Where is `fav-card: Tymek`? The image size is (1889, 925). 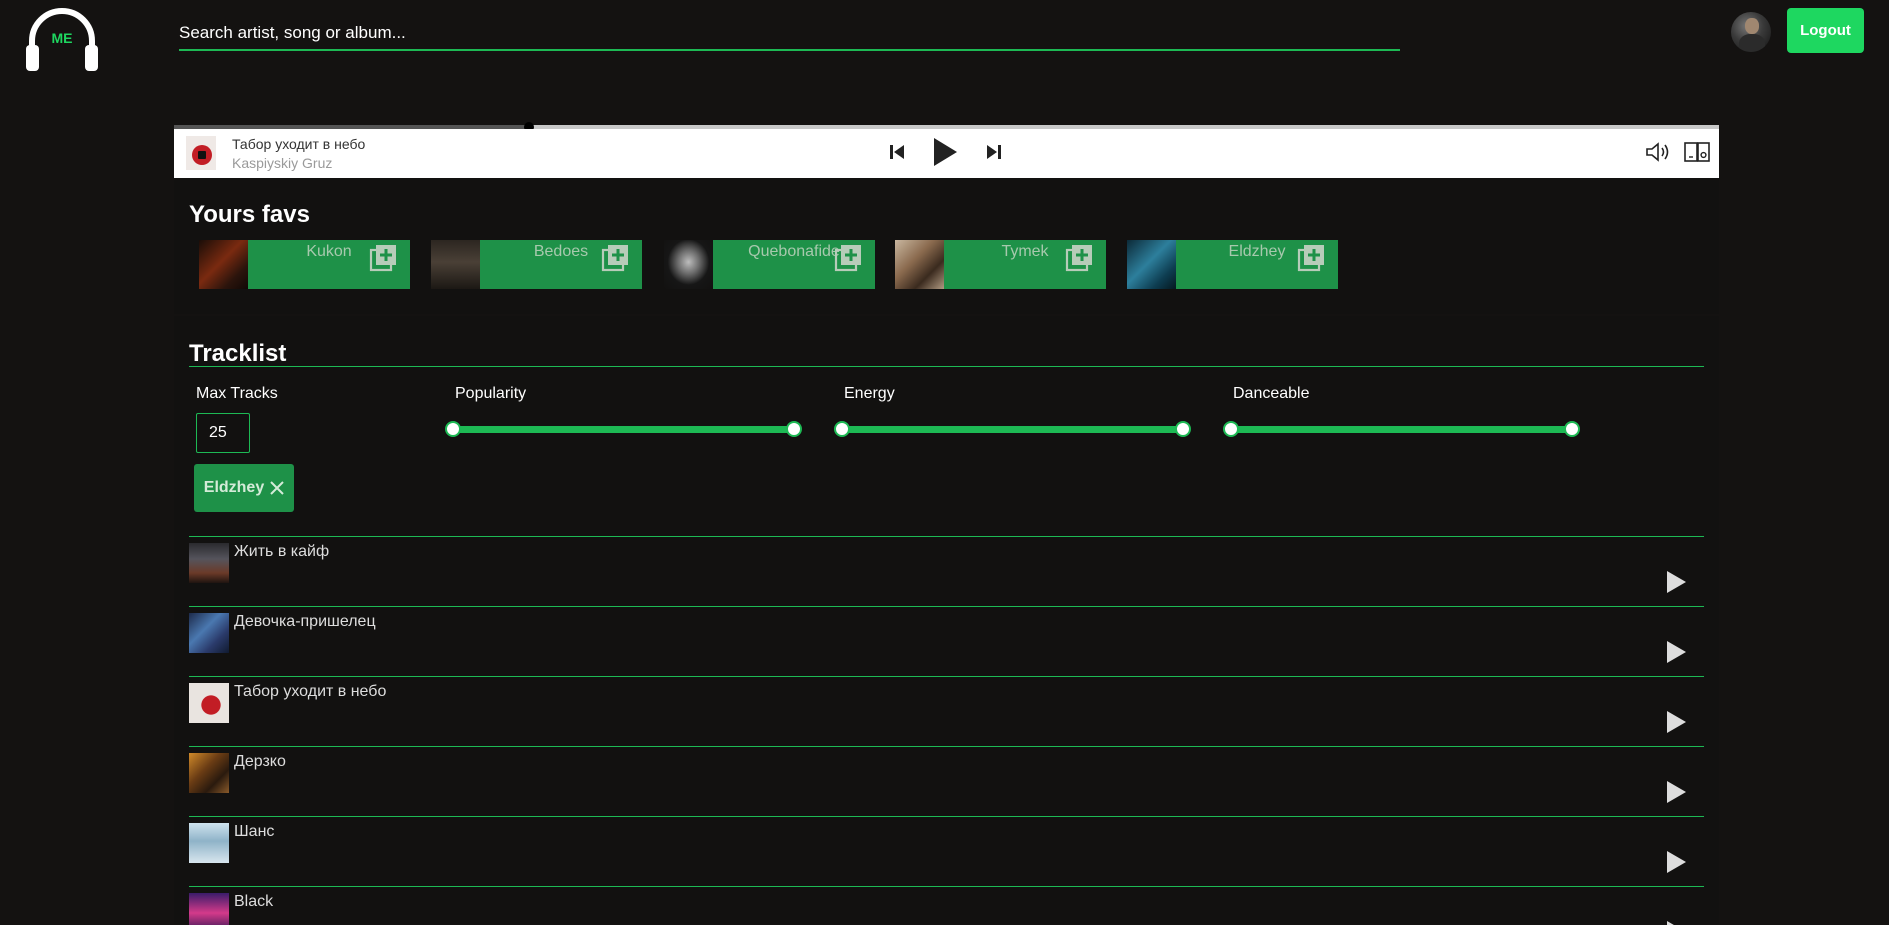 fav-card: Tymek is located at coordinates (1000, 264).